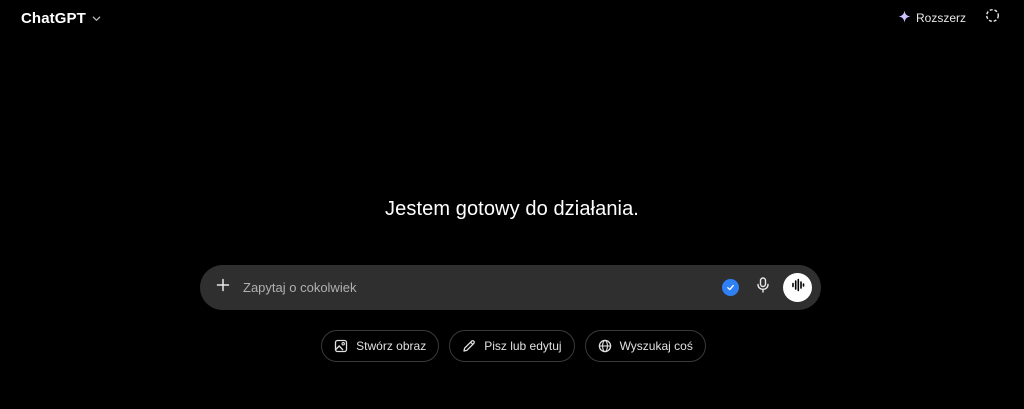 This screenshot has width=1024, height=409. I want to click on prompt-input, so click(473, 287).